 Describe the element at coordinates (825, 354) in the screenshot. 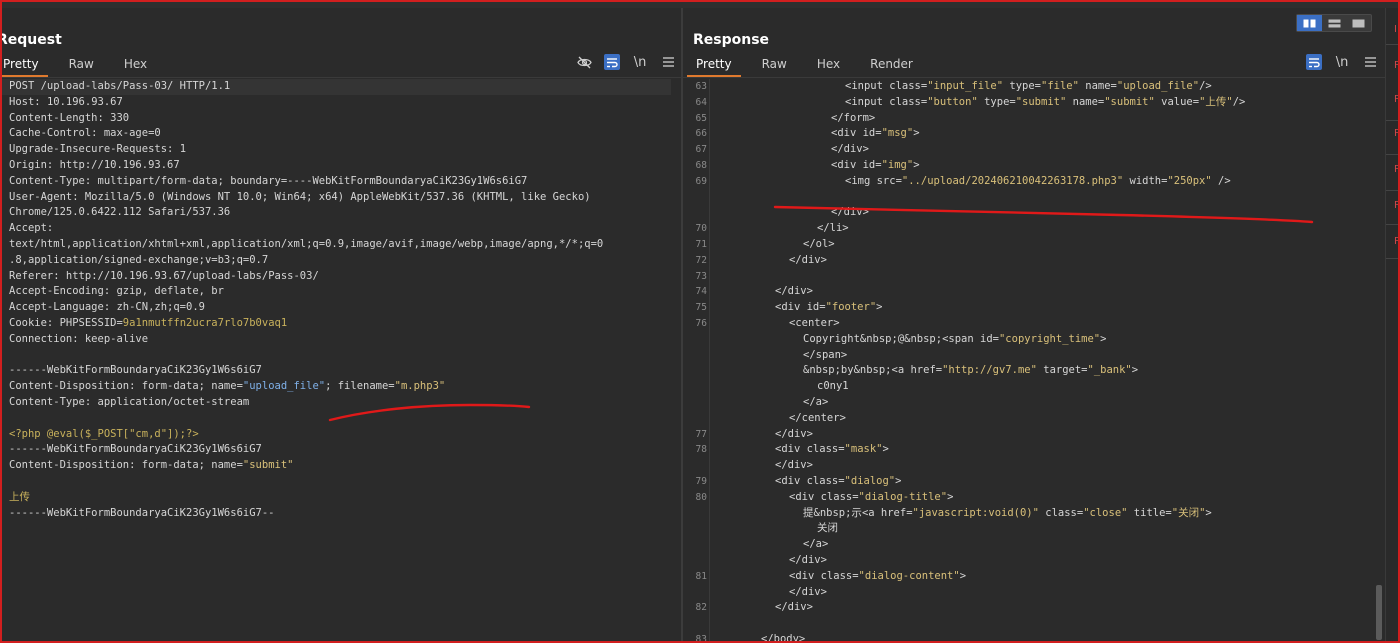

I see `token: </span>` at that location.